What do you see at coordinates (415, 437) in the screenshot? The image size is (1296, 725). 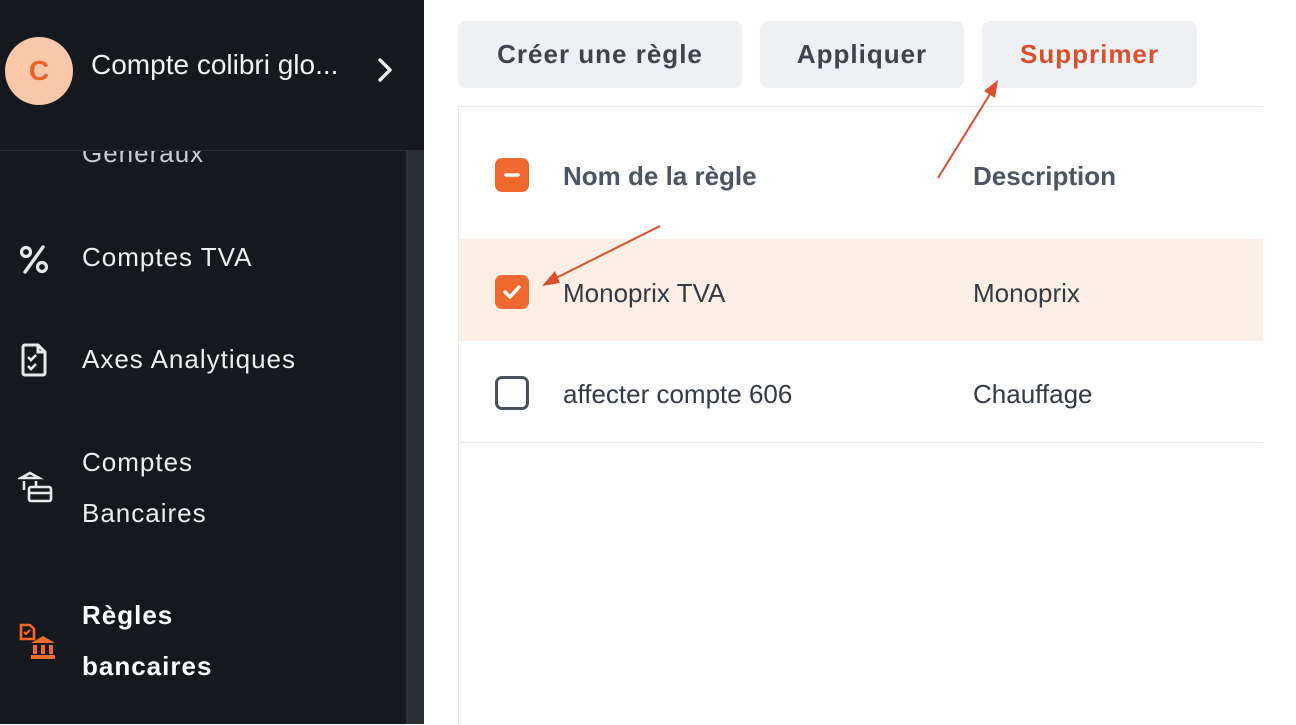 I see `sidebar-scrollbar` at bounding box center [415, 437].